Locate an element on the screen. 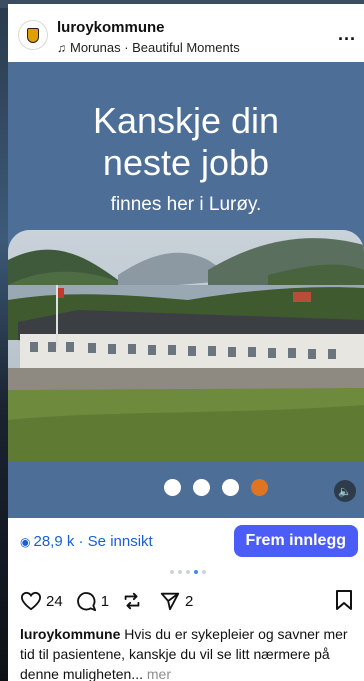  municipality-crest-icon is located at coordinates (33, 35).